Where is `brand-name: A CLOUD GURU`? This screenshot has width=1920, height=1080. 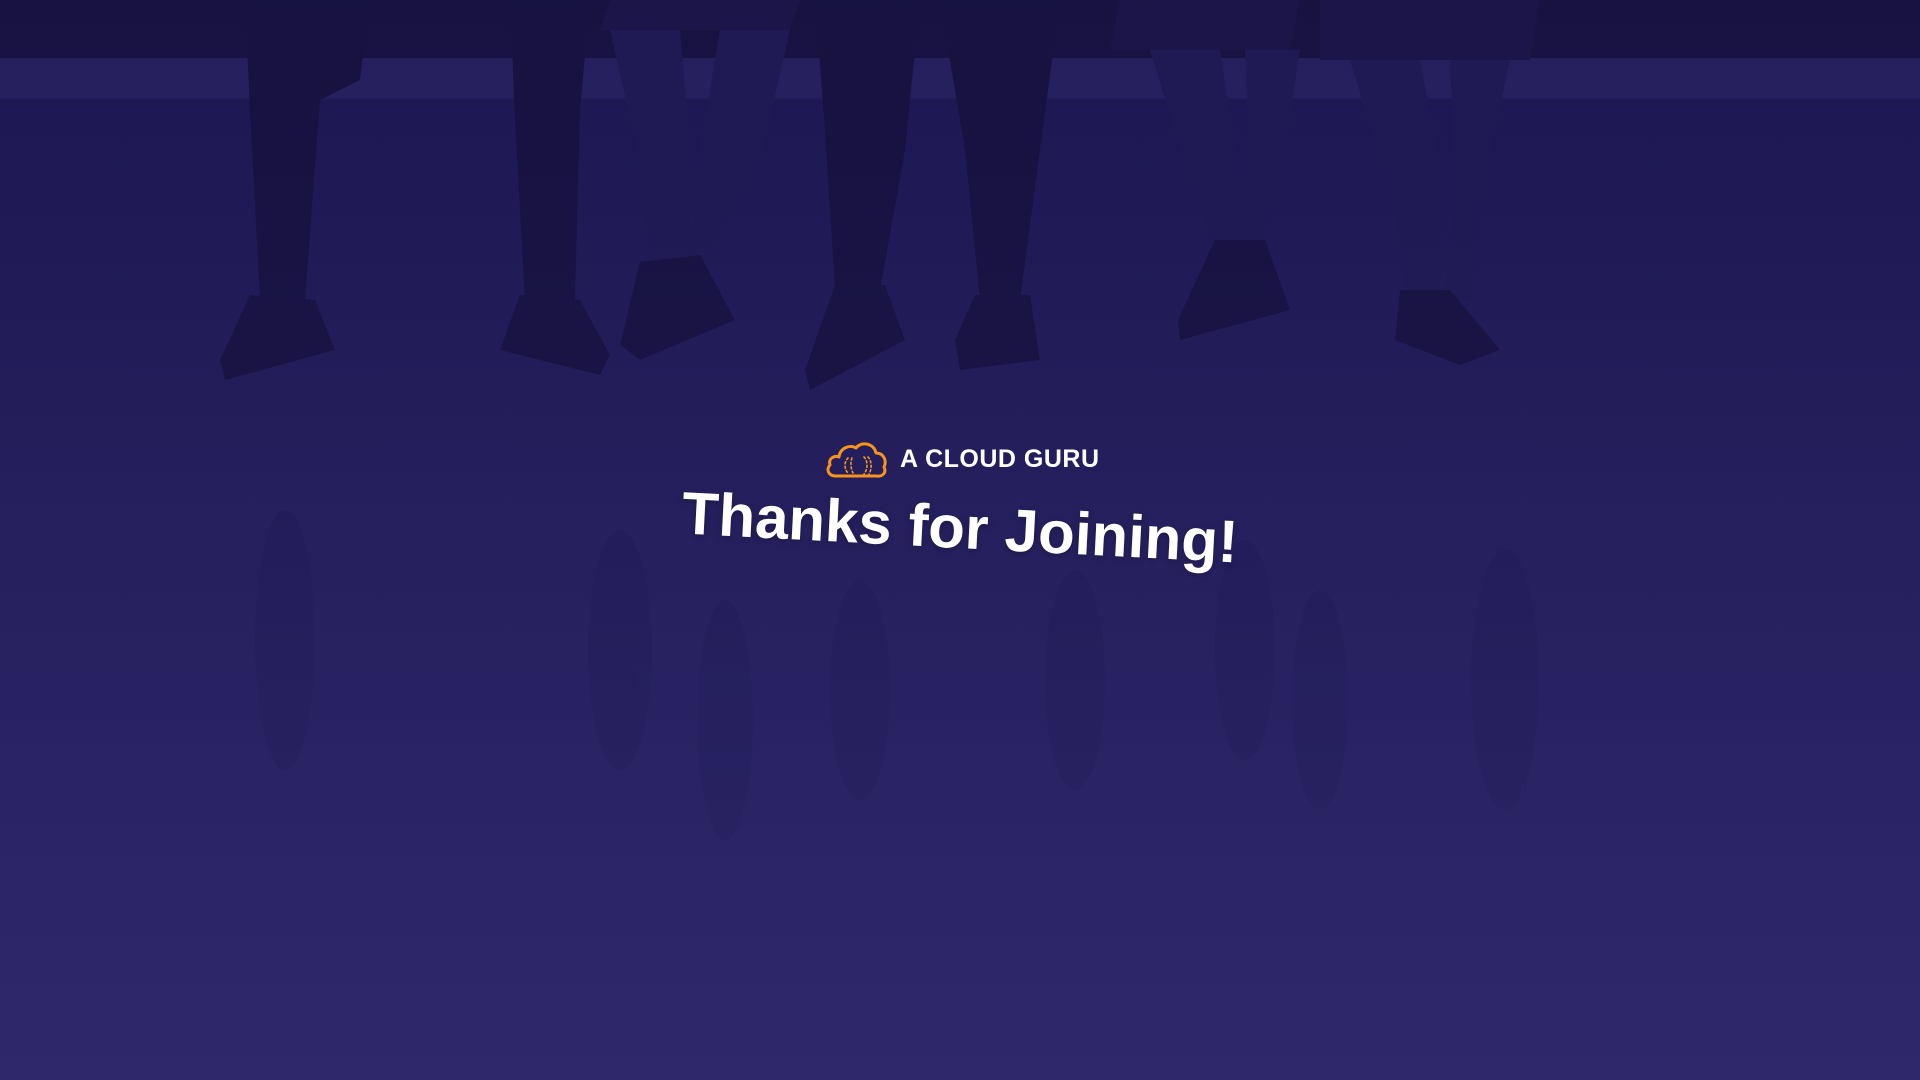
brand-name: A CLOUD GURU is located at coordinates (1000, 458).